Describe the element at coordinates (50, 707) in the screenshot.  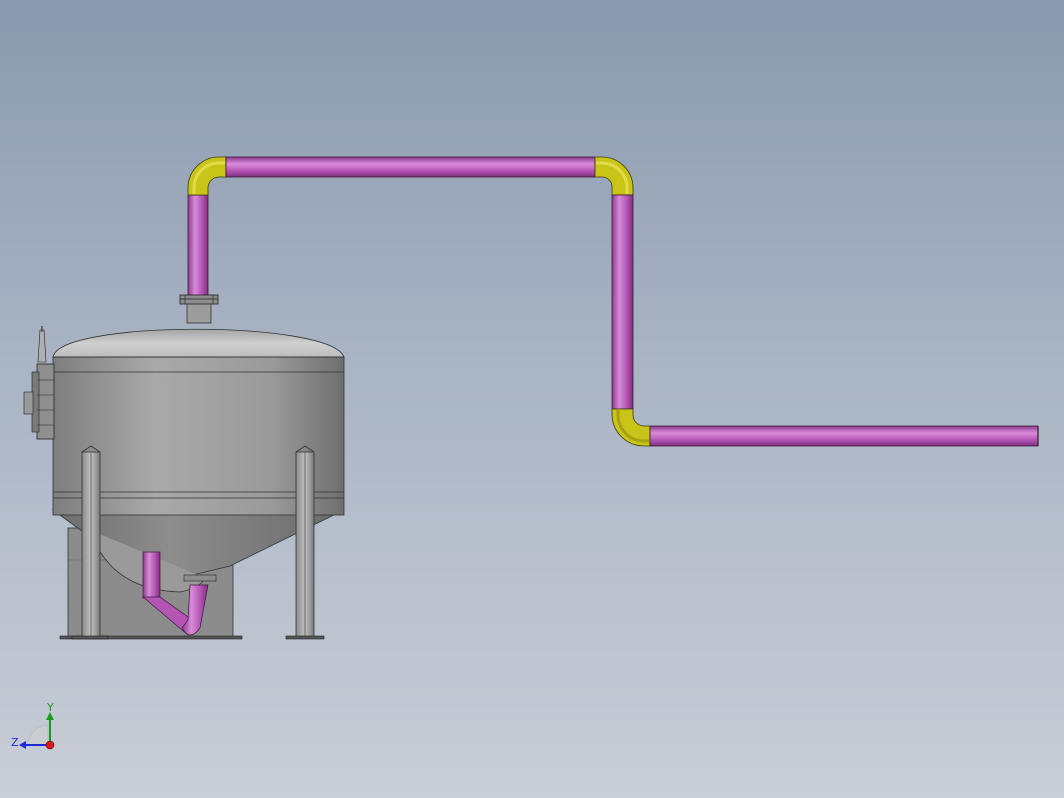
I see `y-axis-label: Y` at that location.